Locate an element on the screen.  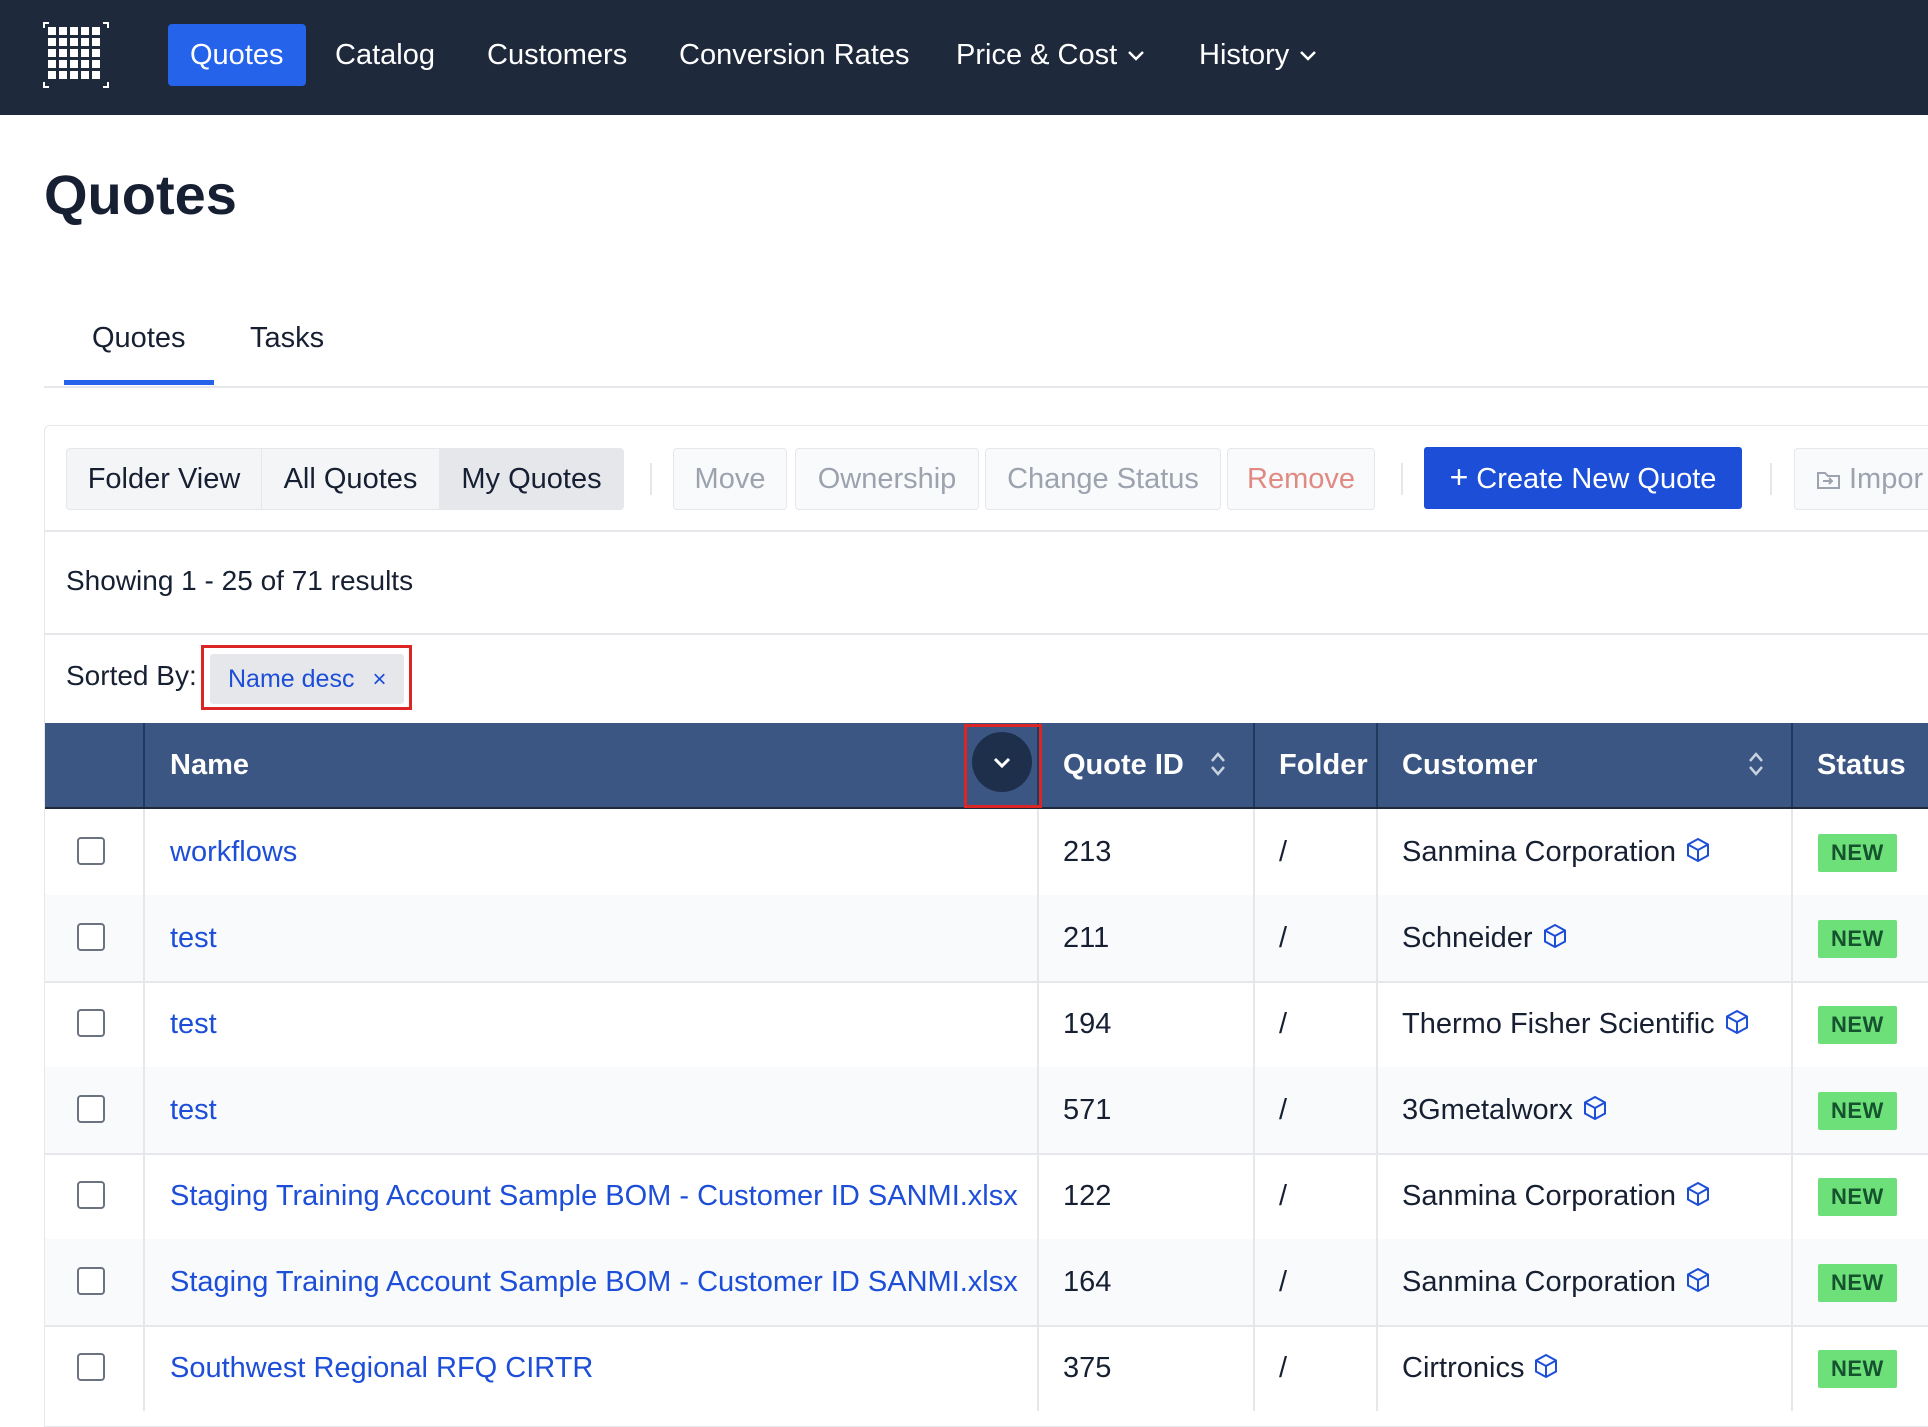
quote-id-cell: 194 is located at coordinates (1087, 1024).